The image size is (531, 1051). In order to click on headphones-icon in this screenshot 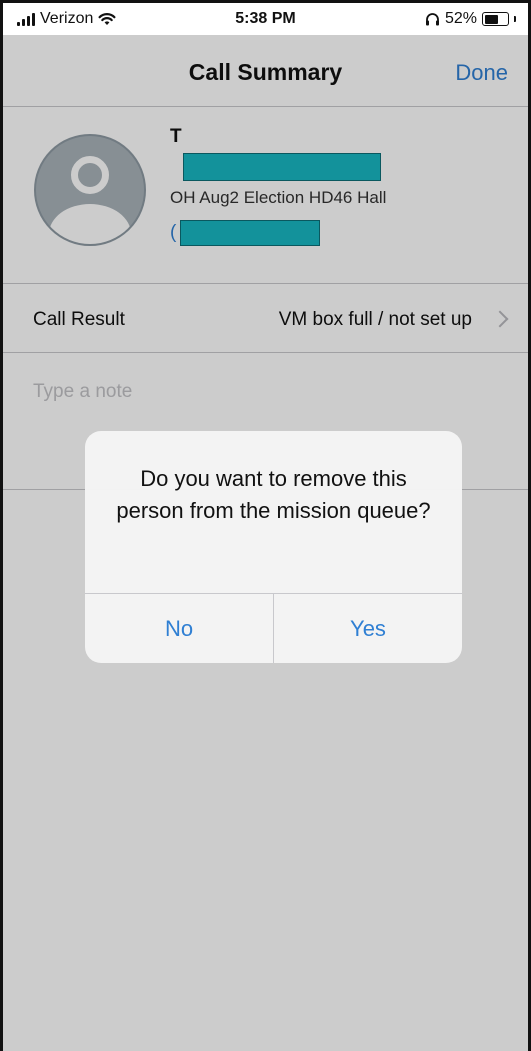, I will do `click(432, 19)`.